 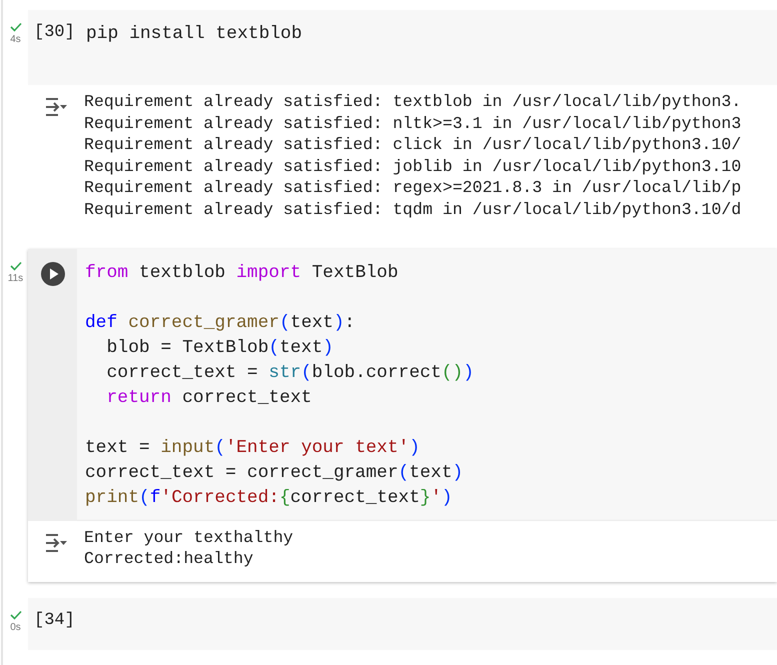 I want to click on code-line: blob = TextBlob(text), so click(x=220, y=348).